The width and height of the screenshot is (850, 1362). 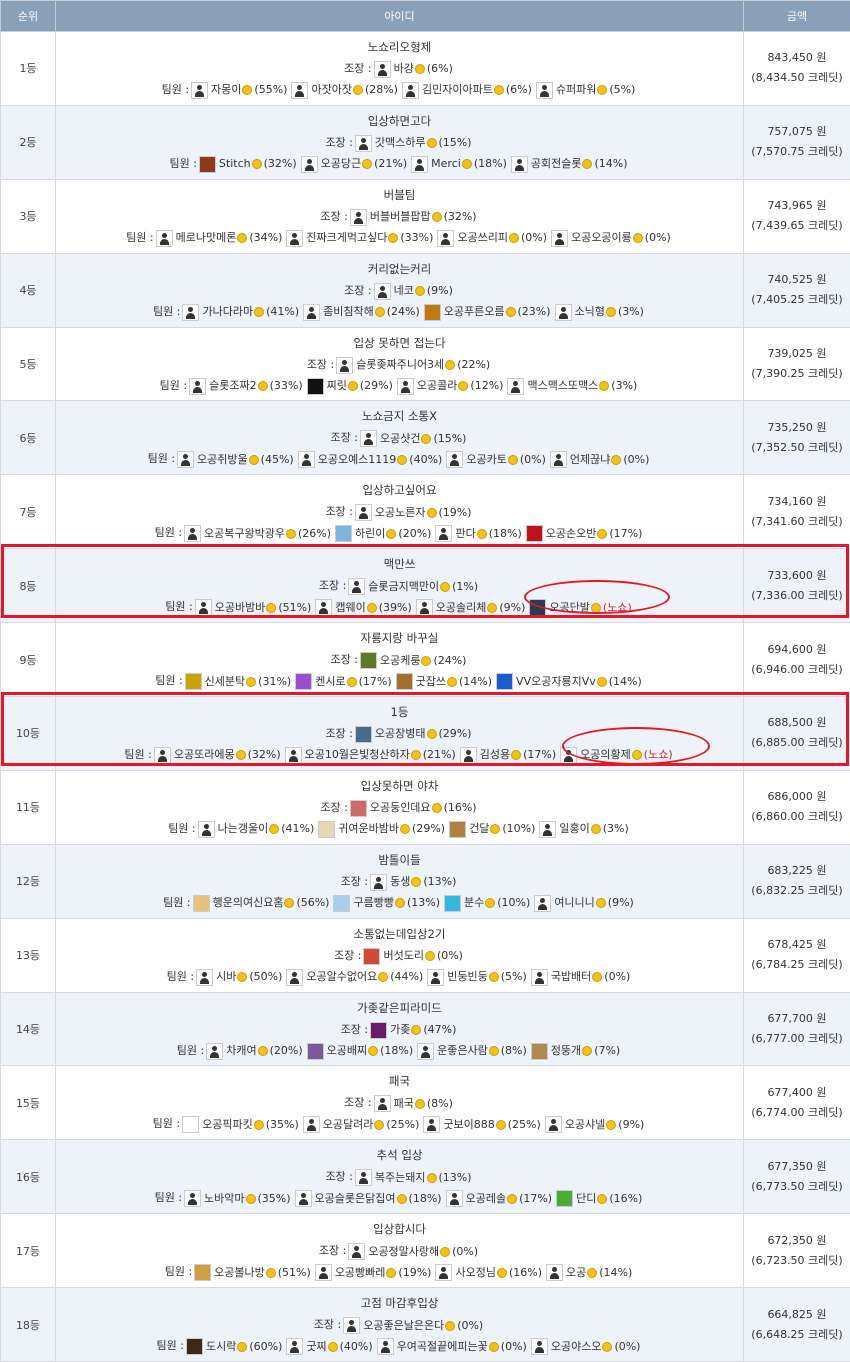 I want to click on team-member: 오공오공이룡(0%), so click(x=611, y=237).